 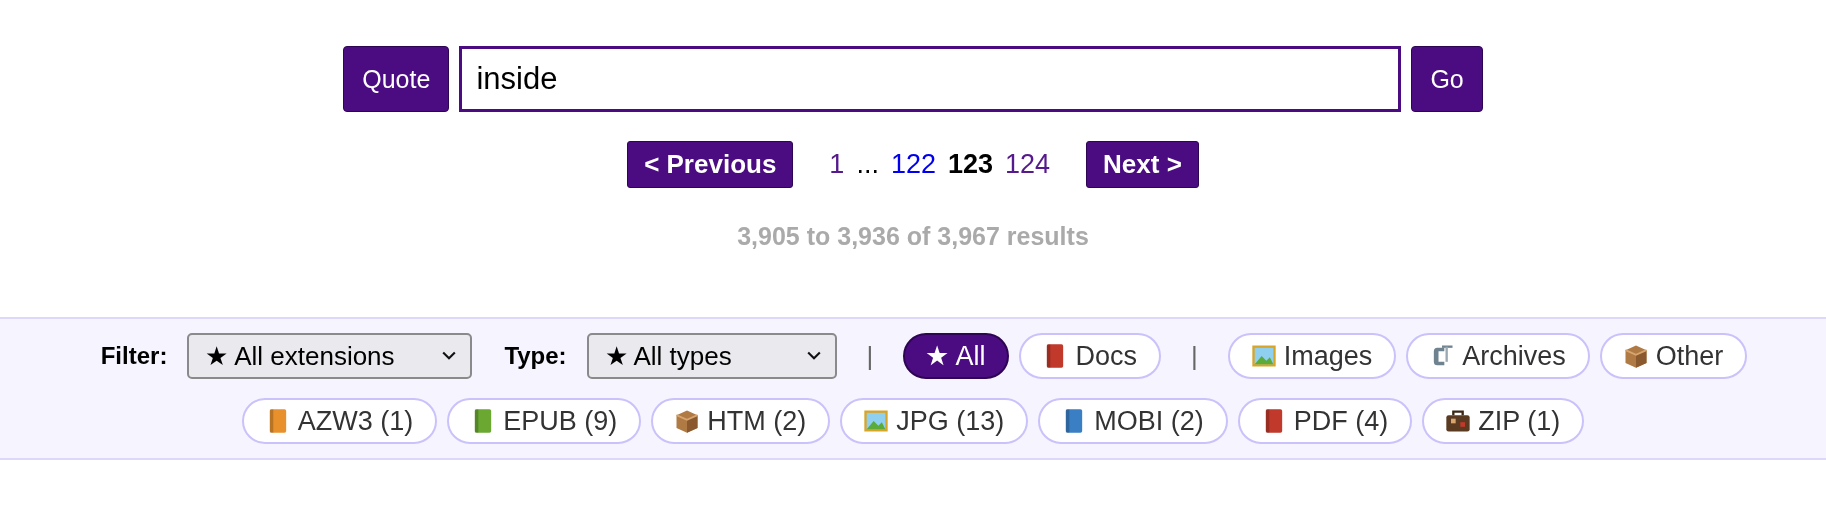 What do you see at coordinates (1142, 164) in the screenshot?
I see `next-button: Next >` at bounding box center [1142, 164].